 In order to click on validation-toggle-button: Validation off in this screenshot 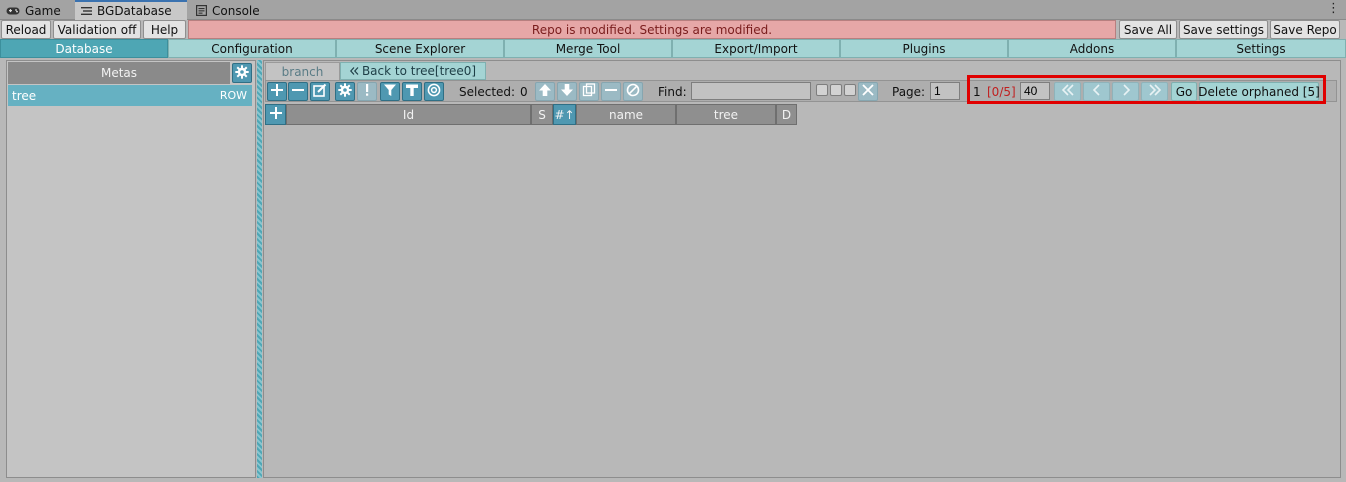, I will do `click(97, 29)`.